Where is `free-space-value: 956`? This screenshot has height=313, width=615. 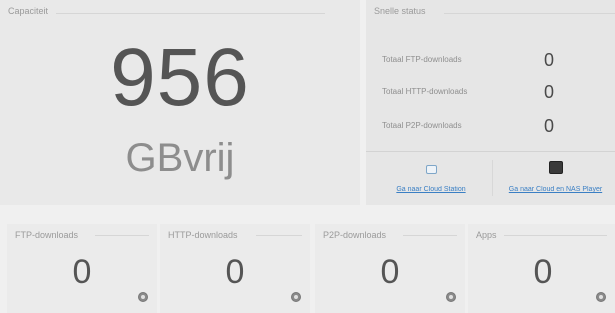
free-space-value: 956 is located at coordinates (180, 77).